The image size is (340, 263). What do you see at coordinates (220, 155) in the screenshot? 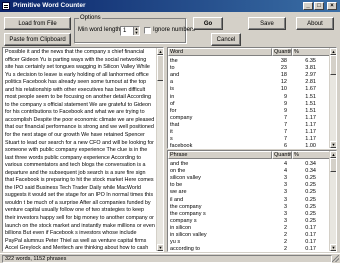
I see `phrase-column-header: Phrase` at bounding box center [220, 155].